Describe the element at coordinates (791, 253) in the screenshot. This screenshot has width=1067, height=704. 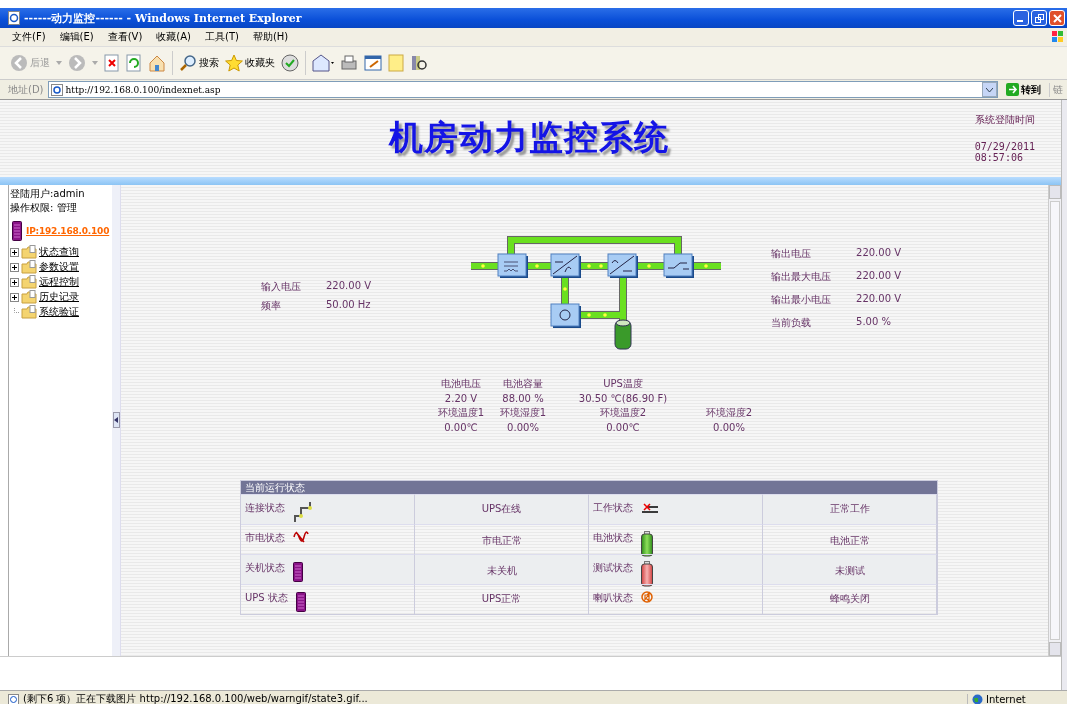
I see `reading-label: 输出电压` at that location.